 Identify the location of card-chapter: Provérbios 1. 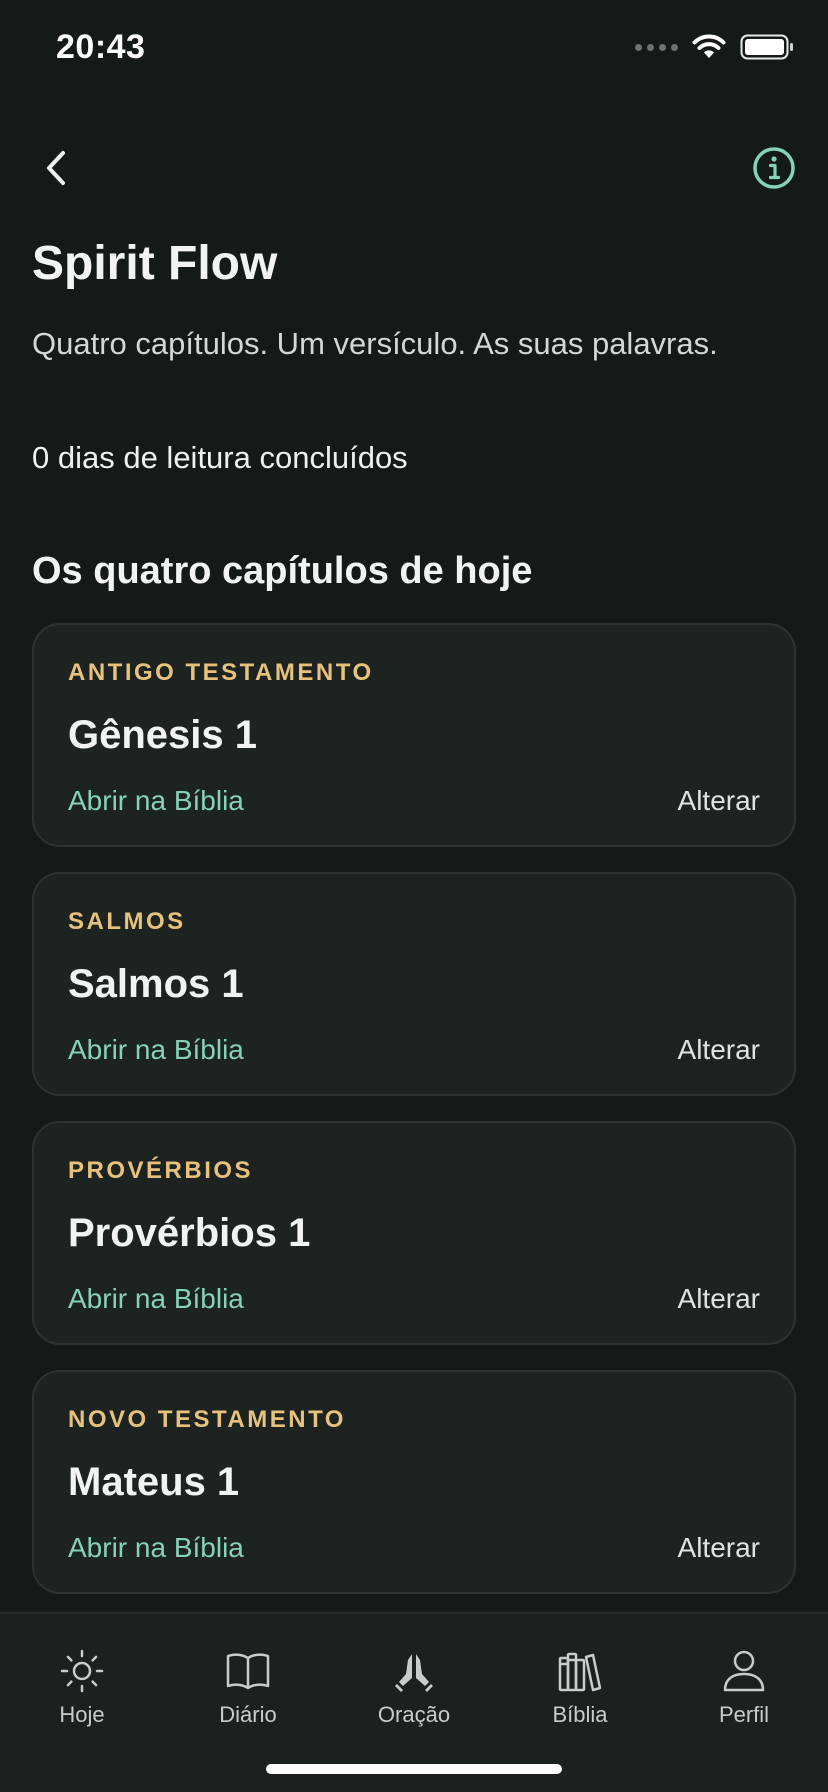
(189, 1233).